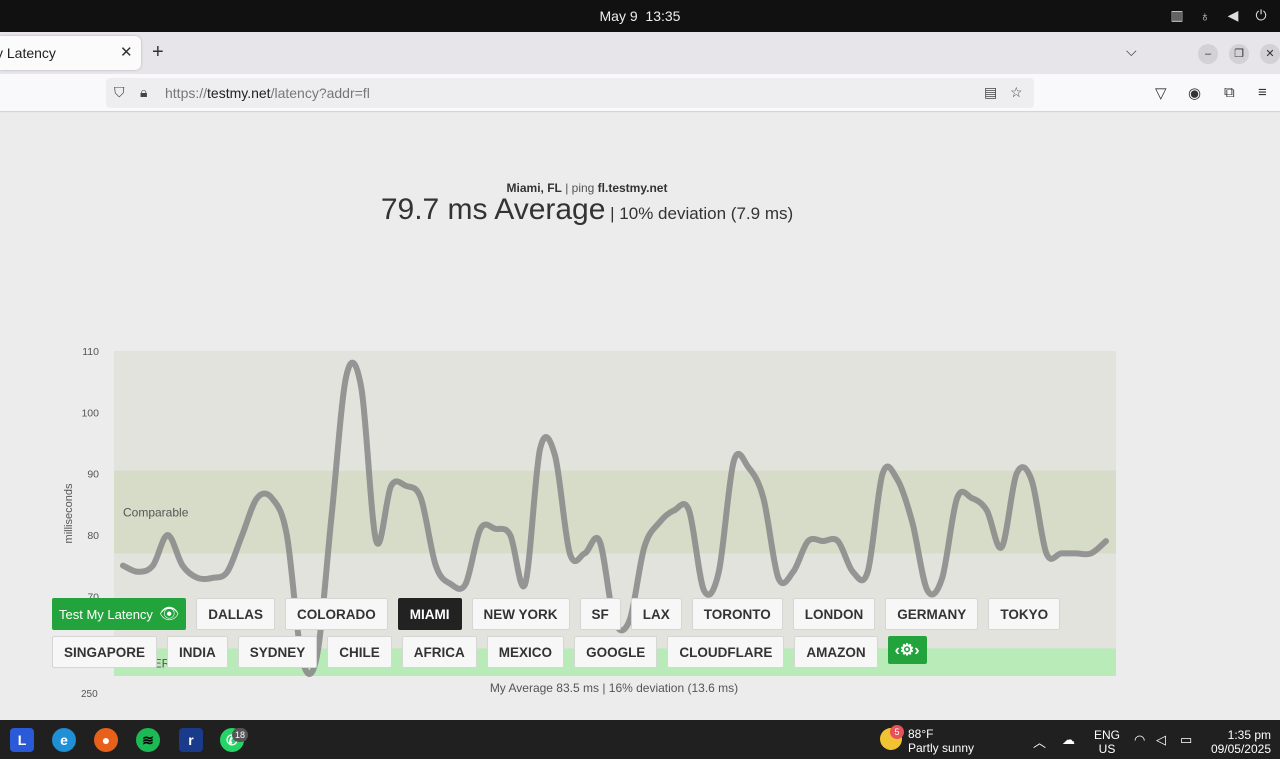 The height and width of the screenshot is (759, 1280). I want to click on url-text: https://testmy.net/latency?addr=fl, so click(267, 93).